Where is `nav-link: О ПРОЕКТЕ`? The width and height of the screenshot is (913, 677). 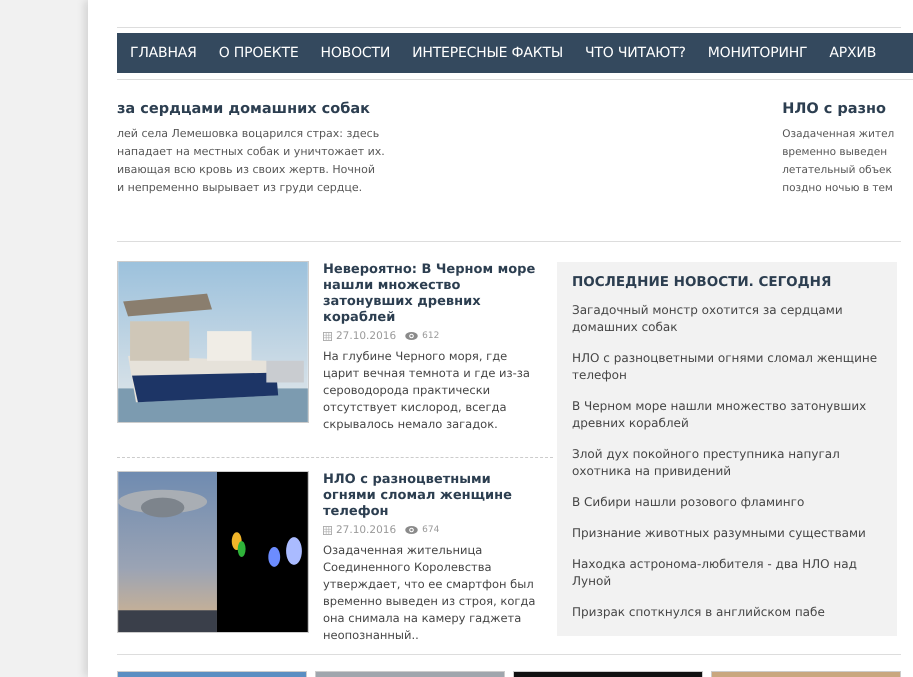
nav-link: О ПРОЕКТЕ is located at coordinates (259, 53).